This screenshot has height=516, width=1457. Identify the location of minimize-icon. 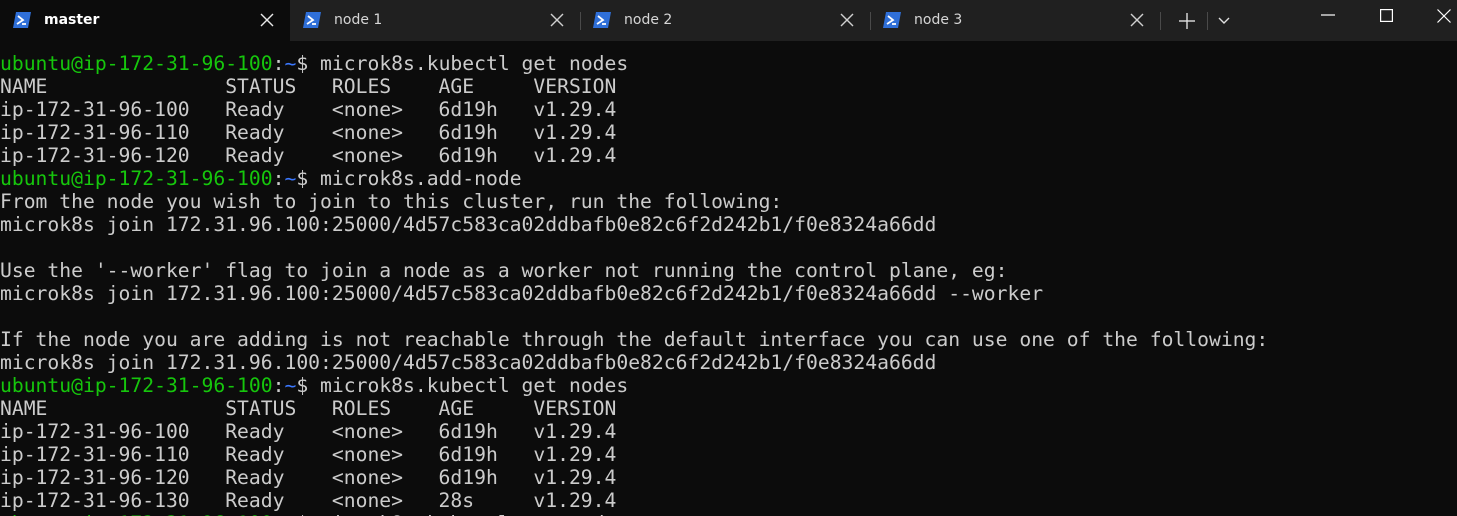
(1328, 15).